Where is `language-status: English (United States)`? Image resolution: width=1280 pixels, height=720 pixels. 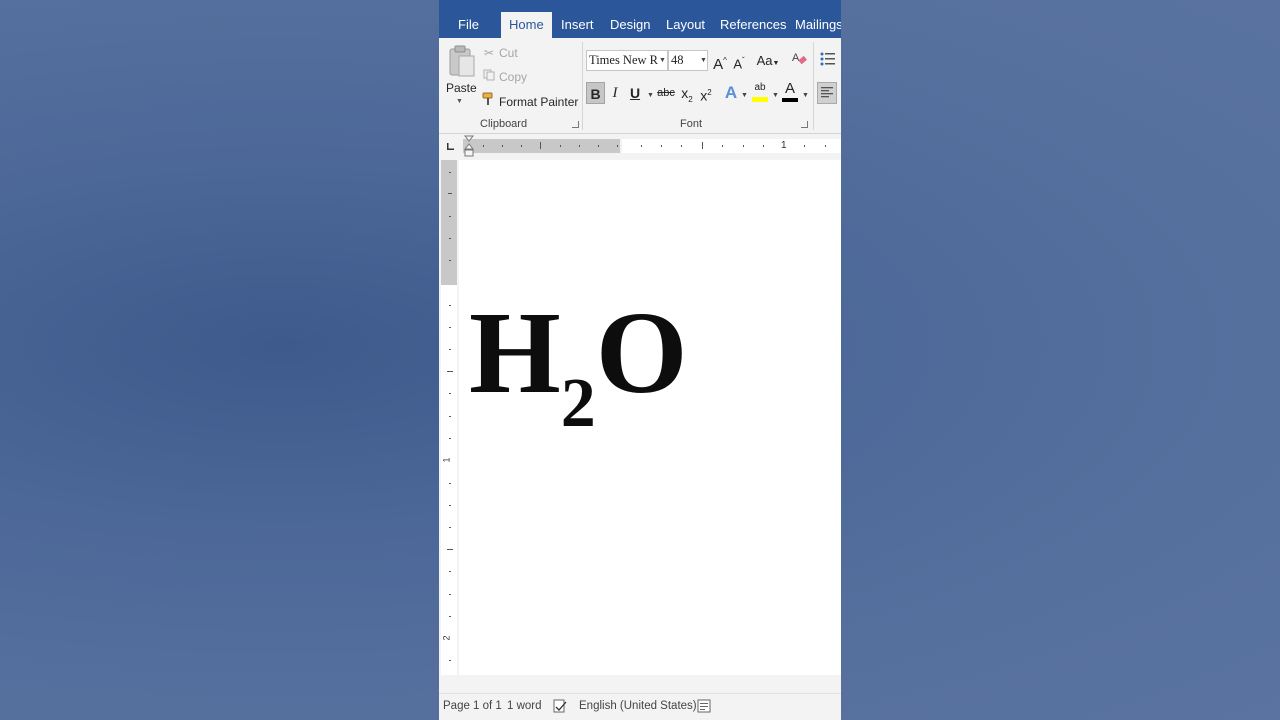
language-status: English (United States) is located at coordinates (638, 706).